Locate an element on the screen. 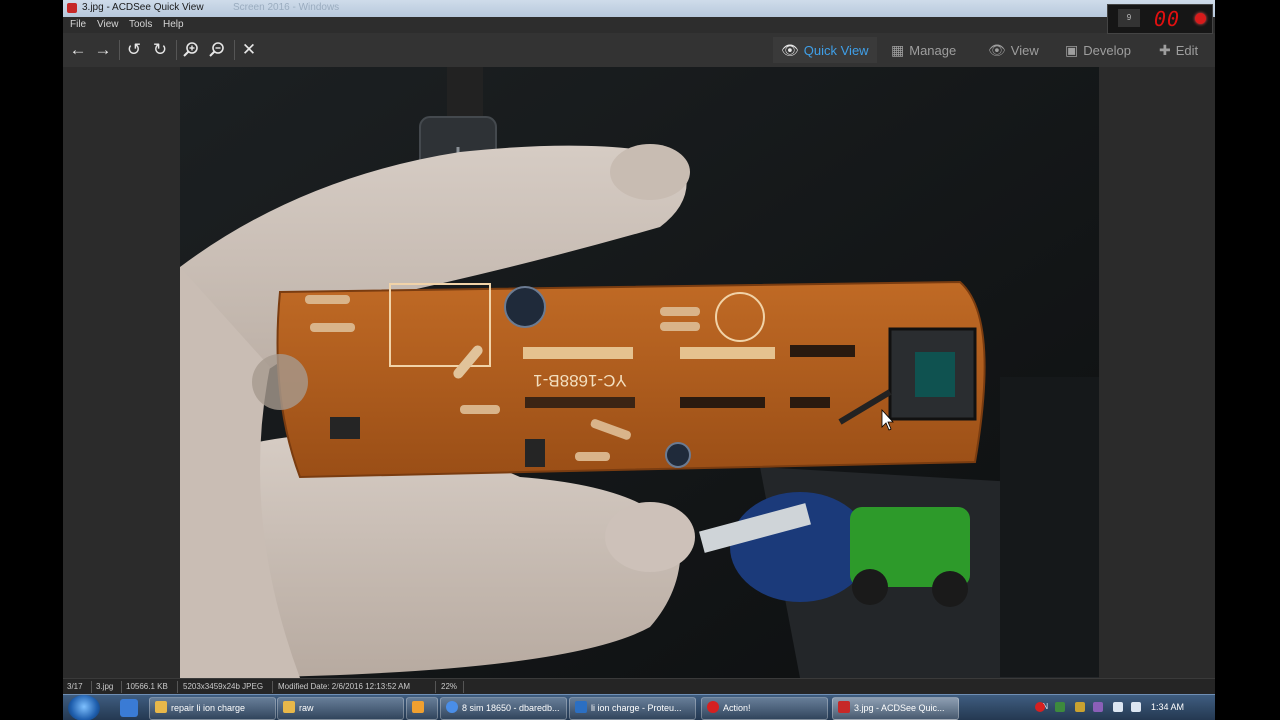  status-filename: 3.jpg is located at coordinates (105, 686).